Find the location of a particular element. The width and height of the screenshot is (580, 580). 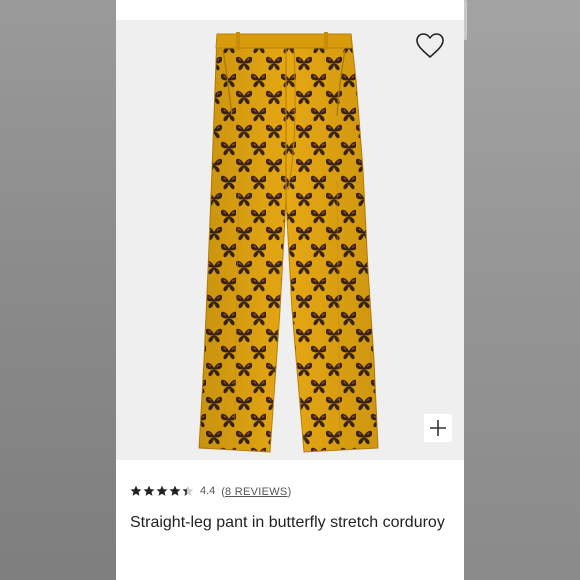

rating-value: 4.4 is located at coordinates (208, 491).